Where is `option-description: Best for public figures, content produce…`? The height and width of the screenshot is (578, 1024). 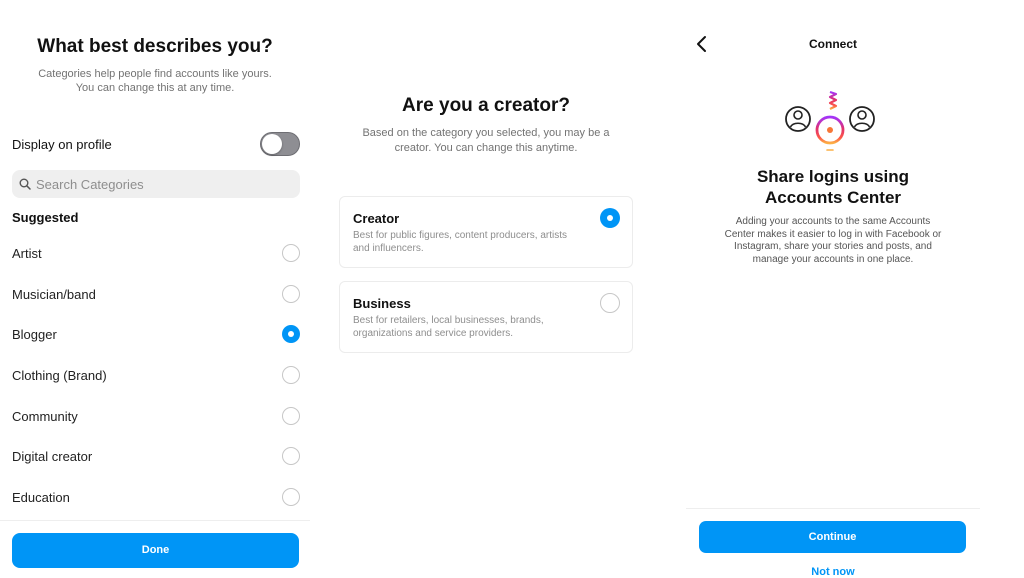
option-description: Best for public figures, content produce… is located at coordinates (463, 242).